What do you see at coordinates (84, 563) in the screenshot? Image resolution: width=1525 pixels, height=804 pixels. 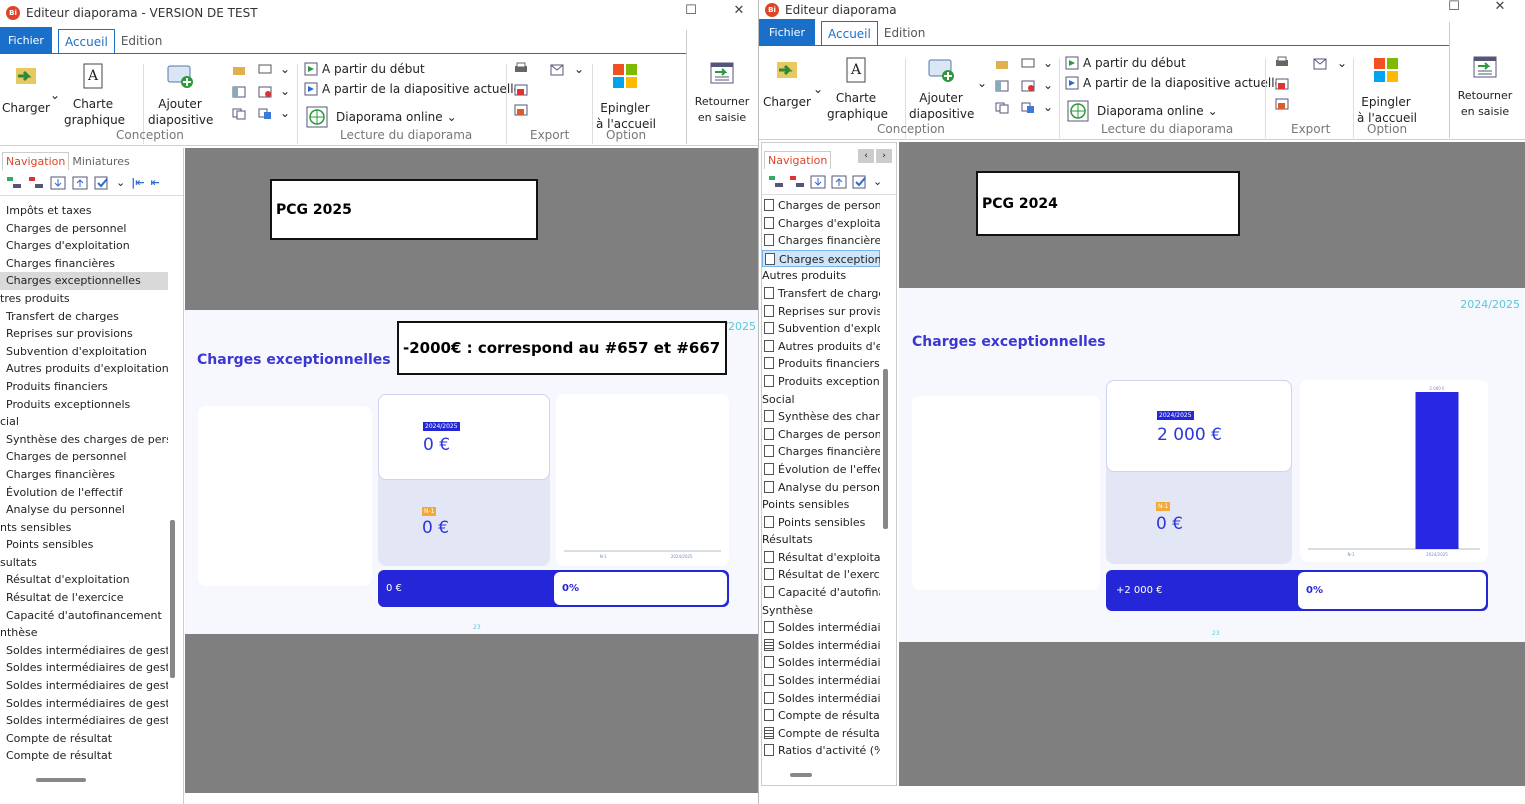 I see `nav-item: sultats` at bounding box center [84, 563].